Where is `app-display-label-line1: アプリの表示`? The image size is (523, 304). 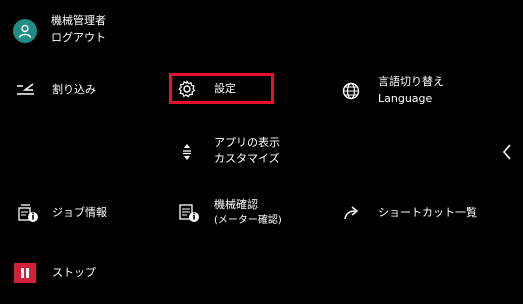 app-display-label-line1: アプリの表示 is located at coordinates (247, 142).